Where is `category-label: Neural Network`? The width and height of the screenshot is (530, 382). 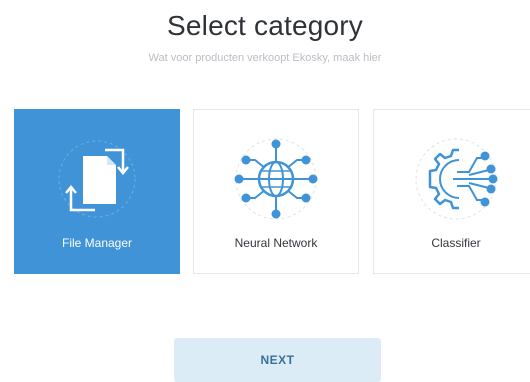
category-label: Neural Network is located at coordinates (276, 243).